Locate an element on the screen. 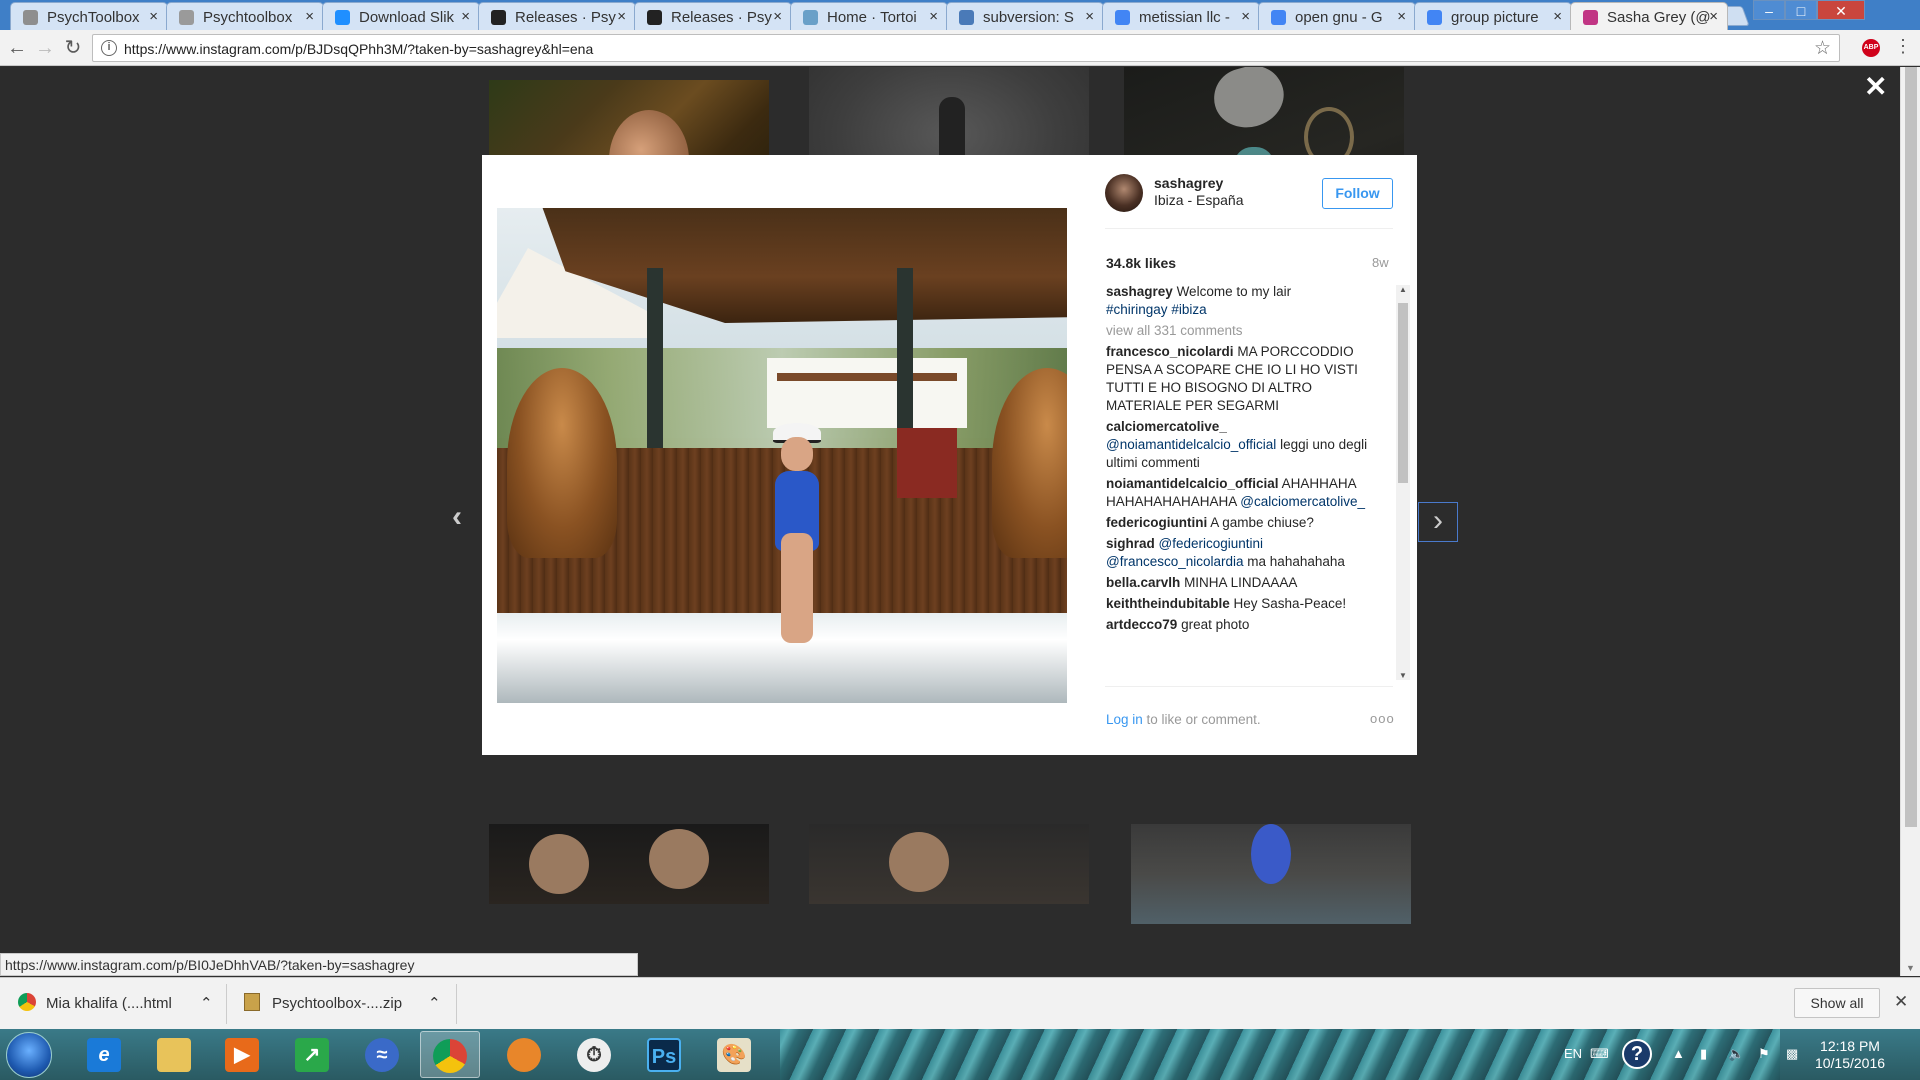  browser-tab: Home · Tortoi × is located at coordinates (869, 16).